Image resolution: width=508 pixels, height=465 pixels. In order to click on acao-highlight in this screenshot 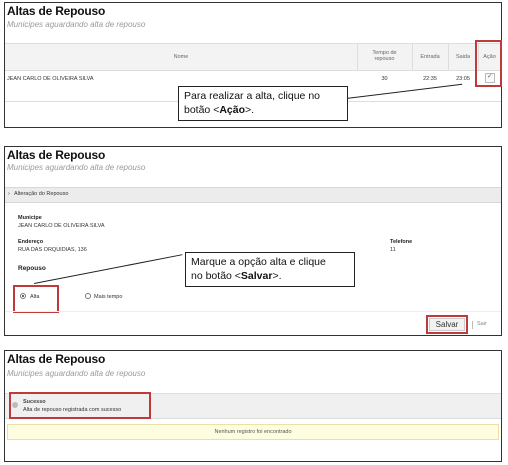, I will do `click(488, 63)`.